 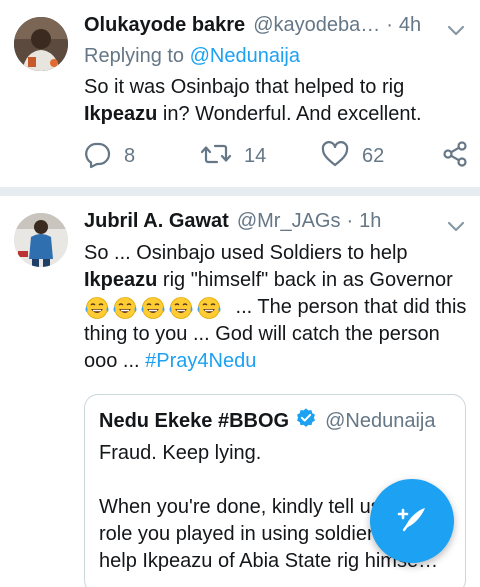 What do you see at coordinates (370, 221) in the screenshot?
I see `timestamp: 1h` at bounding box center [370, 221].